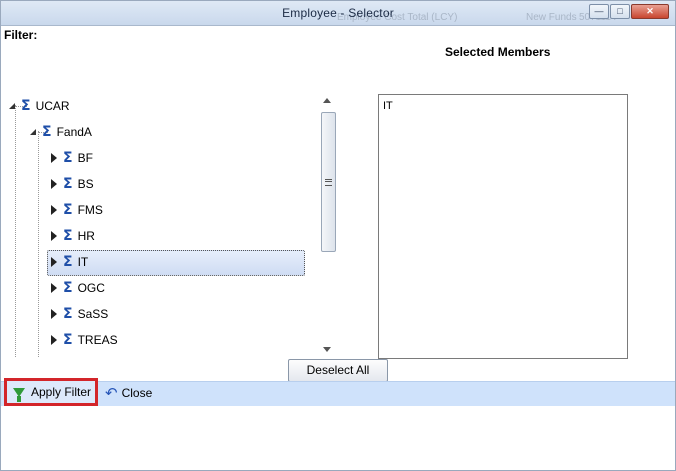 The image size is (676, 471). I want to click on undo-arrow-icon: ↶, so click(111, 393).